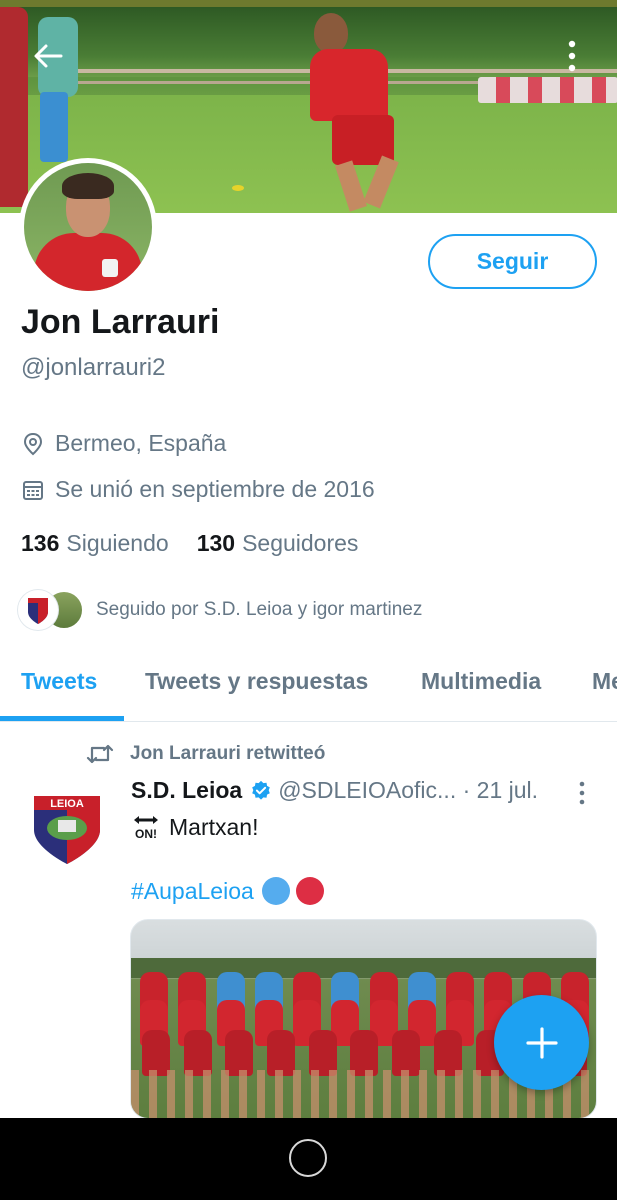  What do you see at coordinates (62, 718) in the screenshot?
I see `active-tab-indicator` at bounding box center [62, 718].